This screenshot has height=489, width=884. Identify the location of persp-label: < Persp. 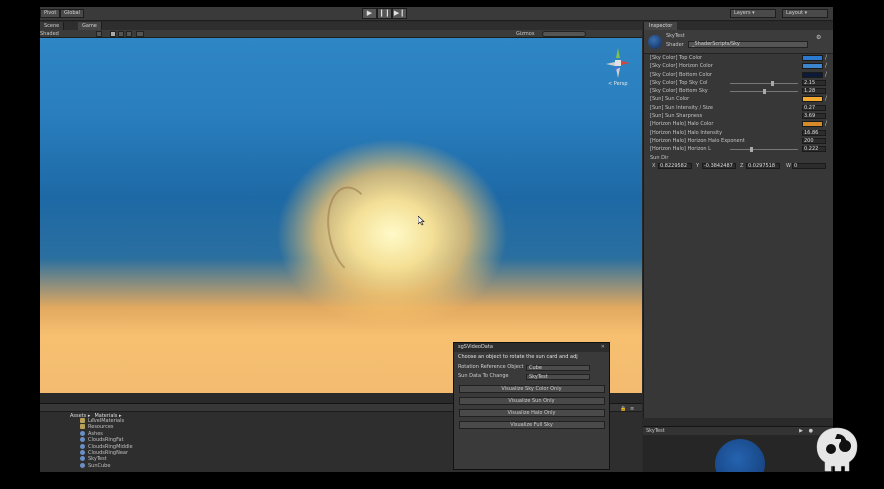
(618, 84).